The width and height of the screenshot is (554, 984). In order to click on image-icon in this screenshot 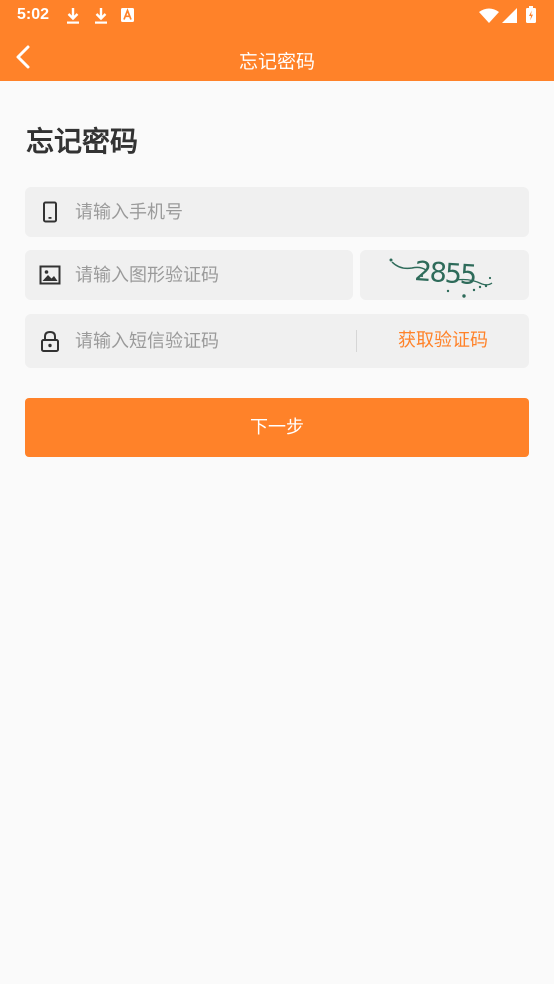, I will do `click(50, 275)`.